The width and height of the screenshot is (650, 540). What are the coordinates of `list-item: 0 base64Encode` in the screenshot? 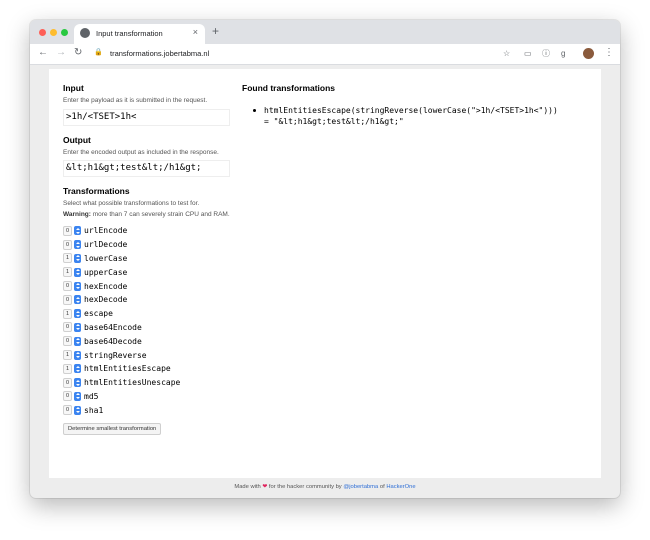 It's located at (148, 328).